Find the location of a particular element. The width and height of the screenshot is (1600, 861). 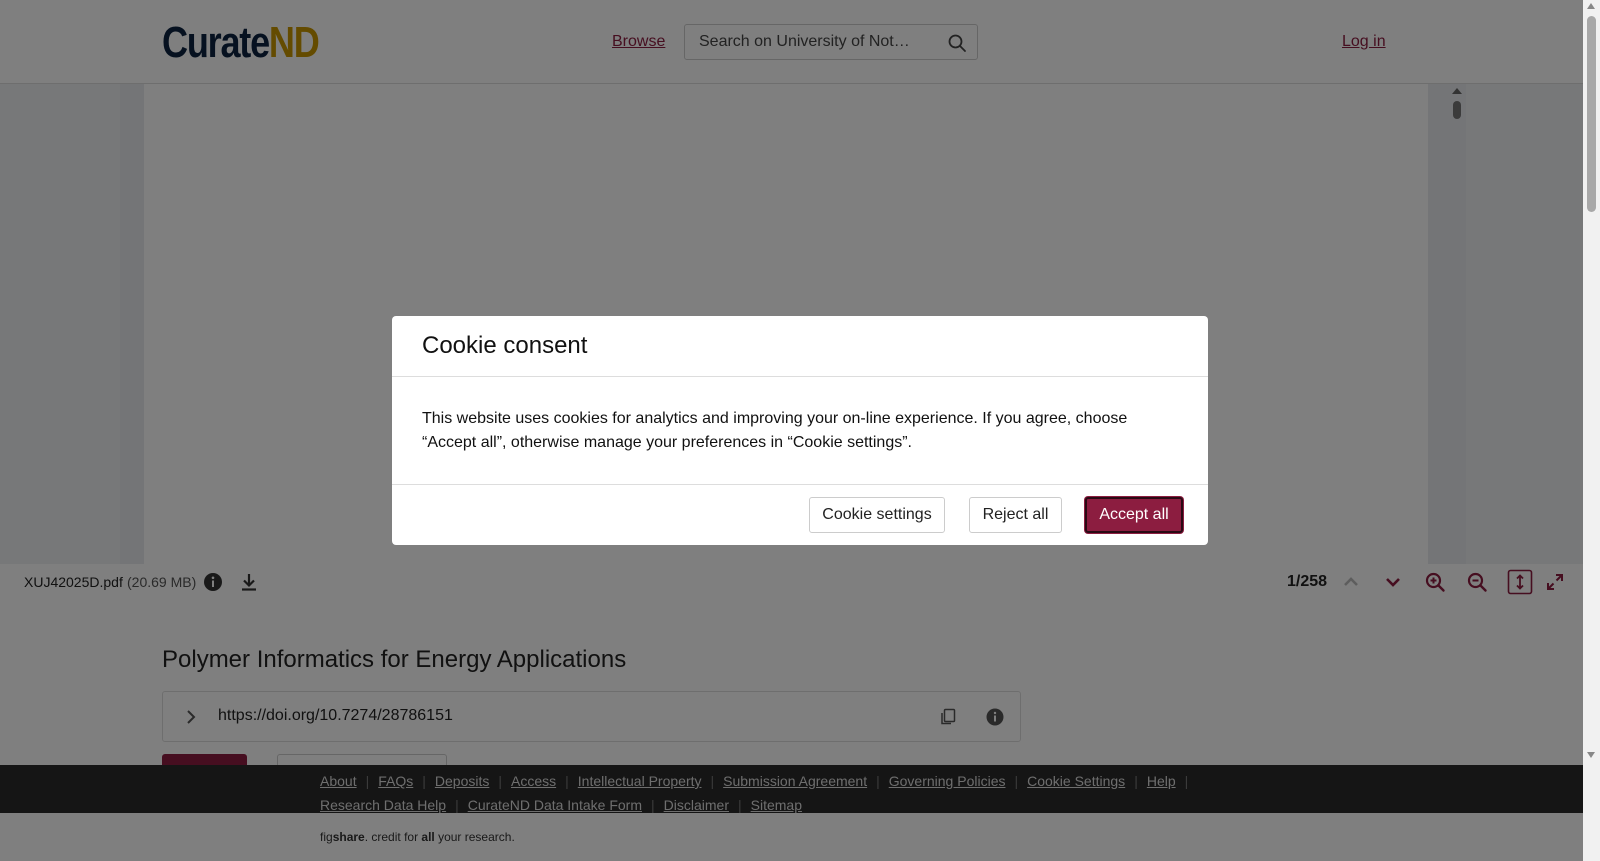

modal-footer: Cookie settings Reject all Accept all is located at coordinates (800, 514).